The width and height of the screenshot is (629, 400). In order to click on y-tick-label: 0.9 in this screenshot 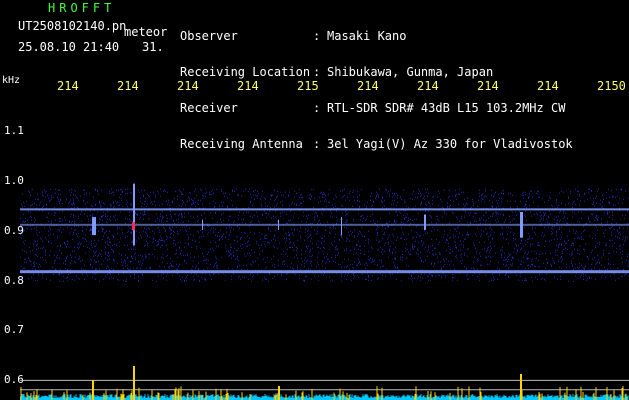, I will do `click(14, 230)`.